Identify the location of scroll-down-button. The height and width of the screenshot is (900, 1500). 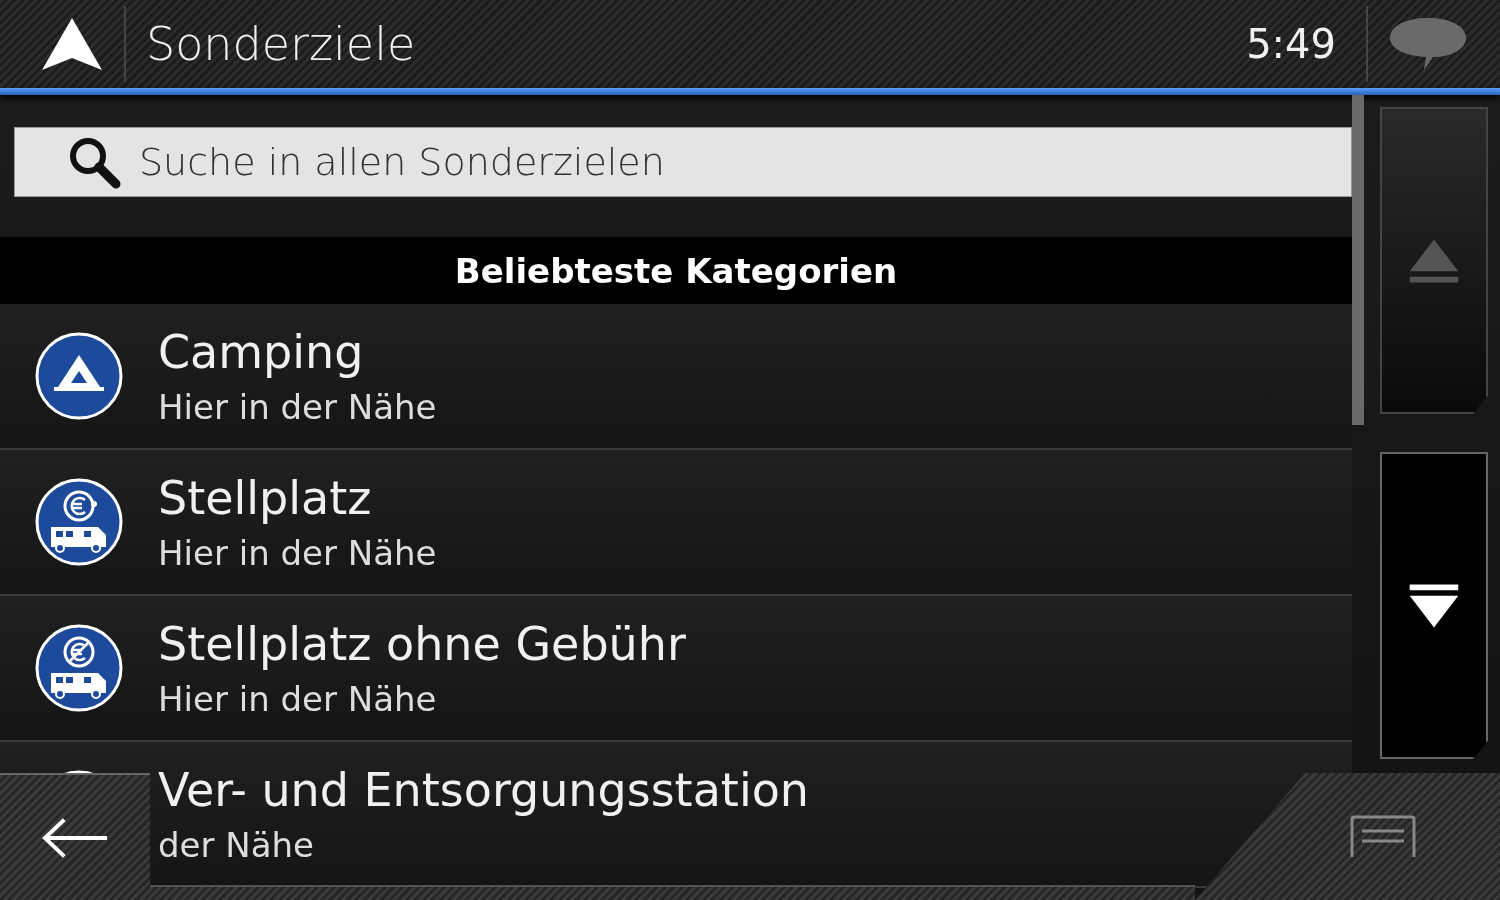
(1434, 605).